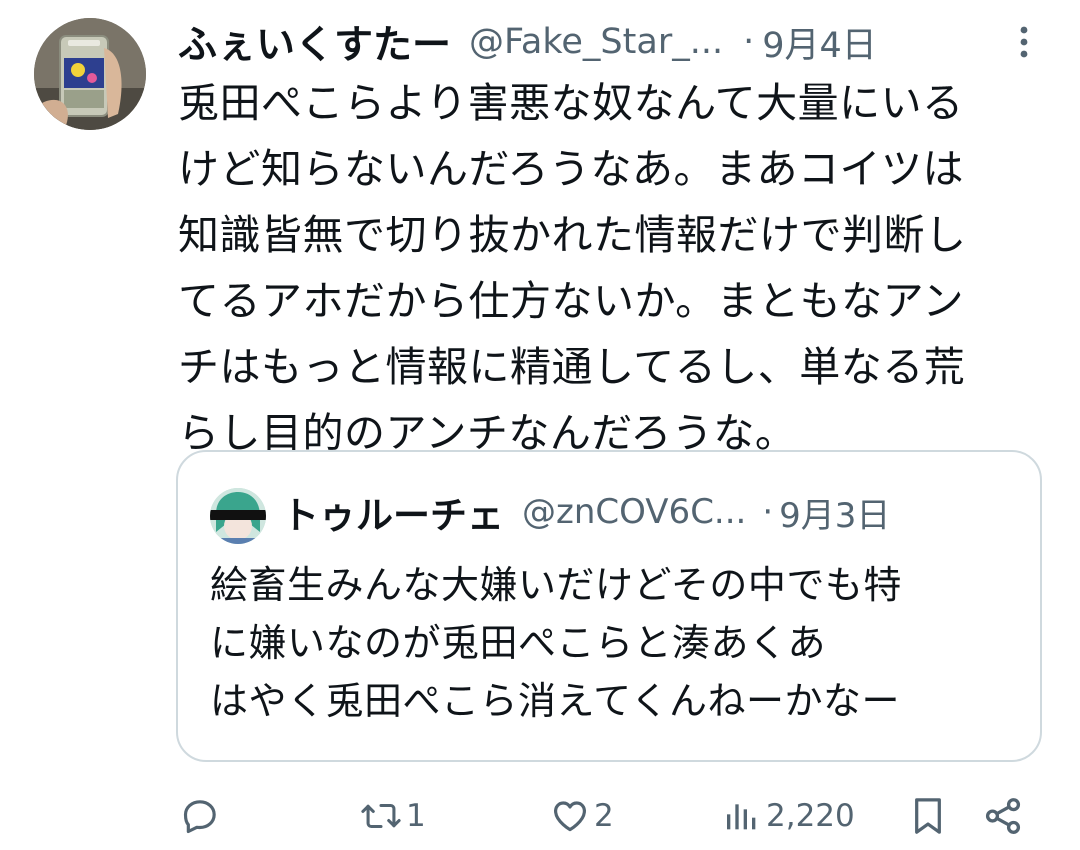 The width and height of the screenshot is (1080, 850). I want to click on share-button, so click(1003, 816).